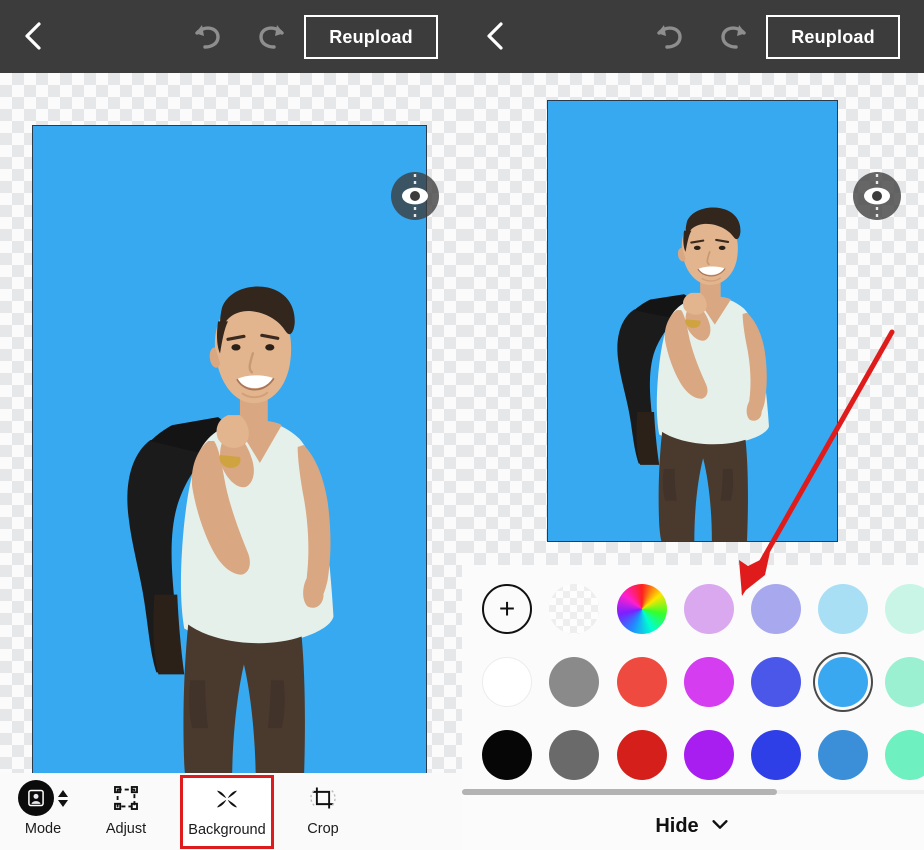 The image size is (924, 850). What do you see at coordinates (709, 755) in the screenshot?
I see `color-swatch-purple` at bounding box center [709, 755].